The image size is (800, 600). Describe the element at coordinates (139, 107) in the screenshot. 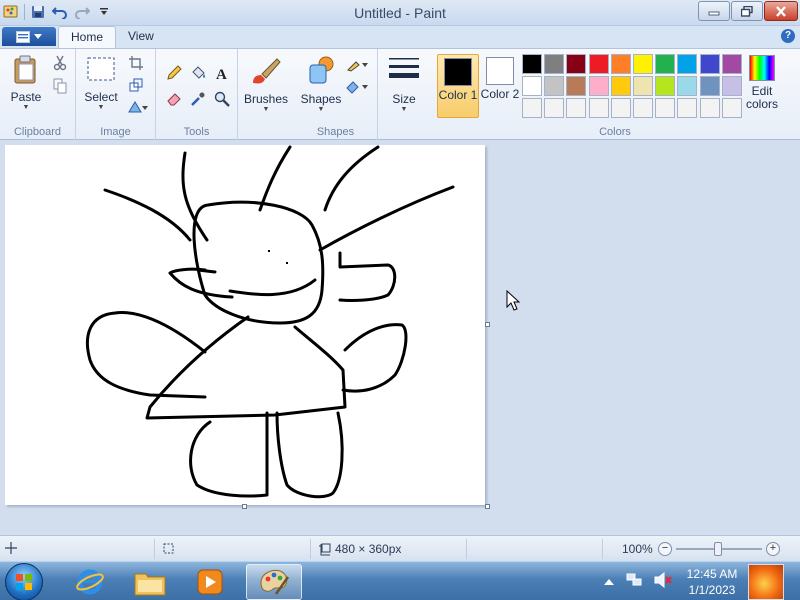

I see `rotate-icon` at that location.